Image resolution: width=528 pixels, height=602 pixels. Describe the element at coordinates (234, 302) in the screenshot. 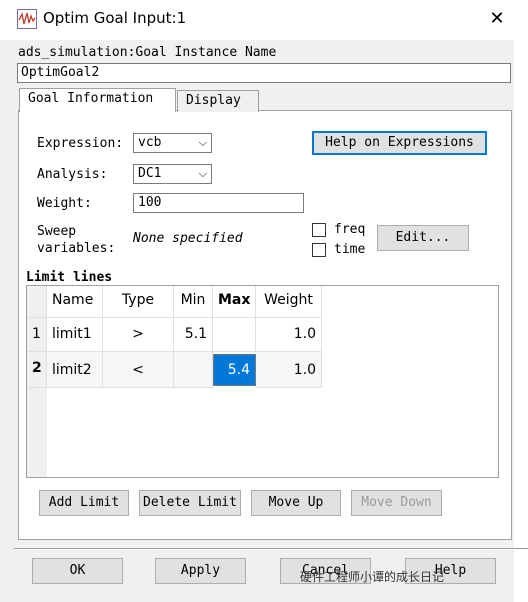

I see `column-header-max: Max` at that location.